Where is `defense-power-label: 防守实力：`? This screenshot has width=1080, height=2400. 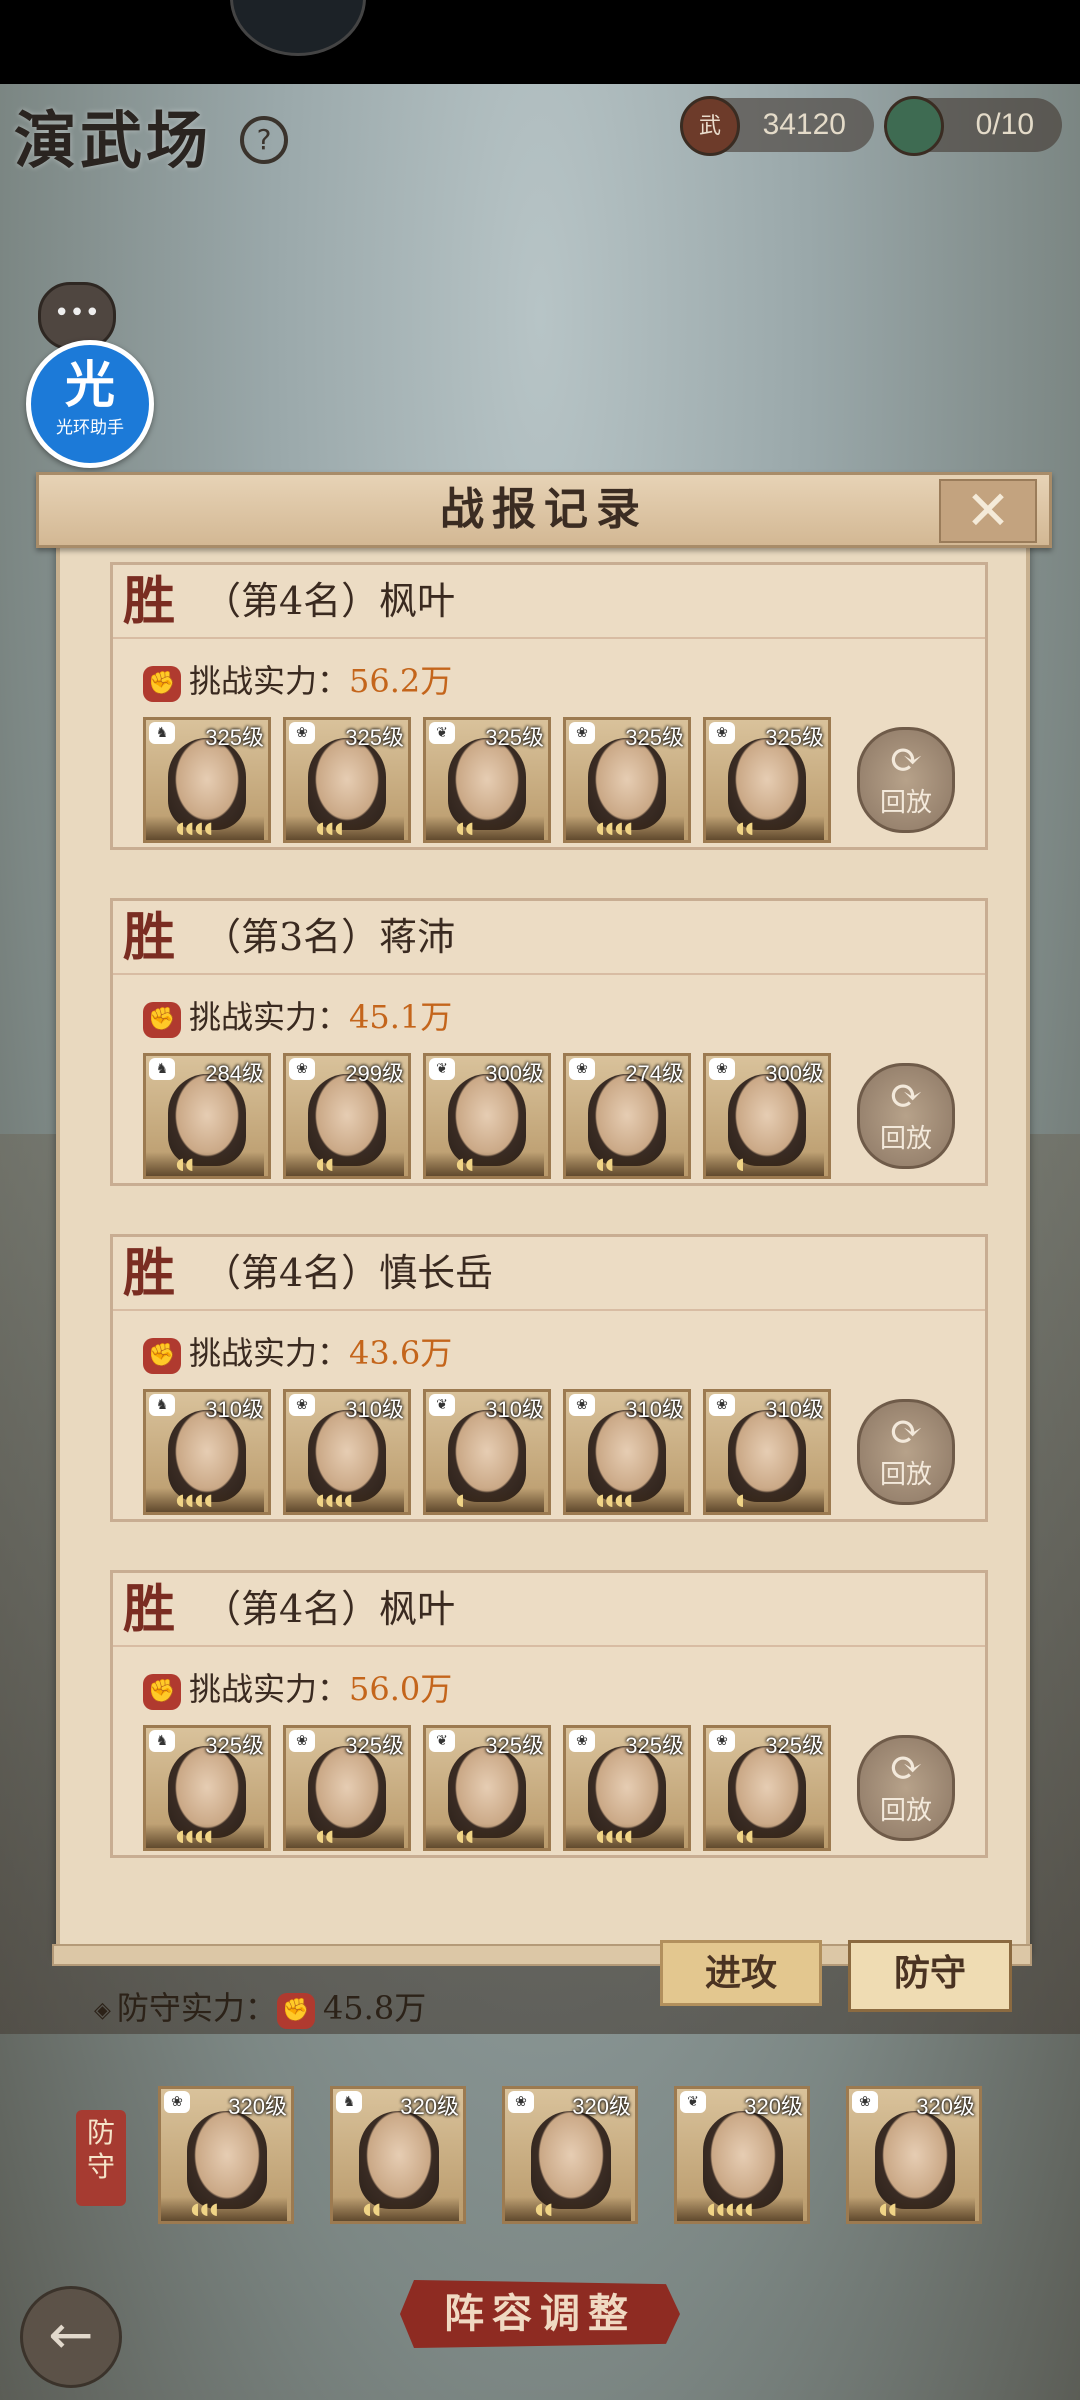
defense-power-label: 防守实力： is located at coordinates (196, 2008).